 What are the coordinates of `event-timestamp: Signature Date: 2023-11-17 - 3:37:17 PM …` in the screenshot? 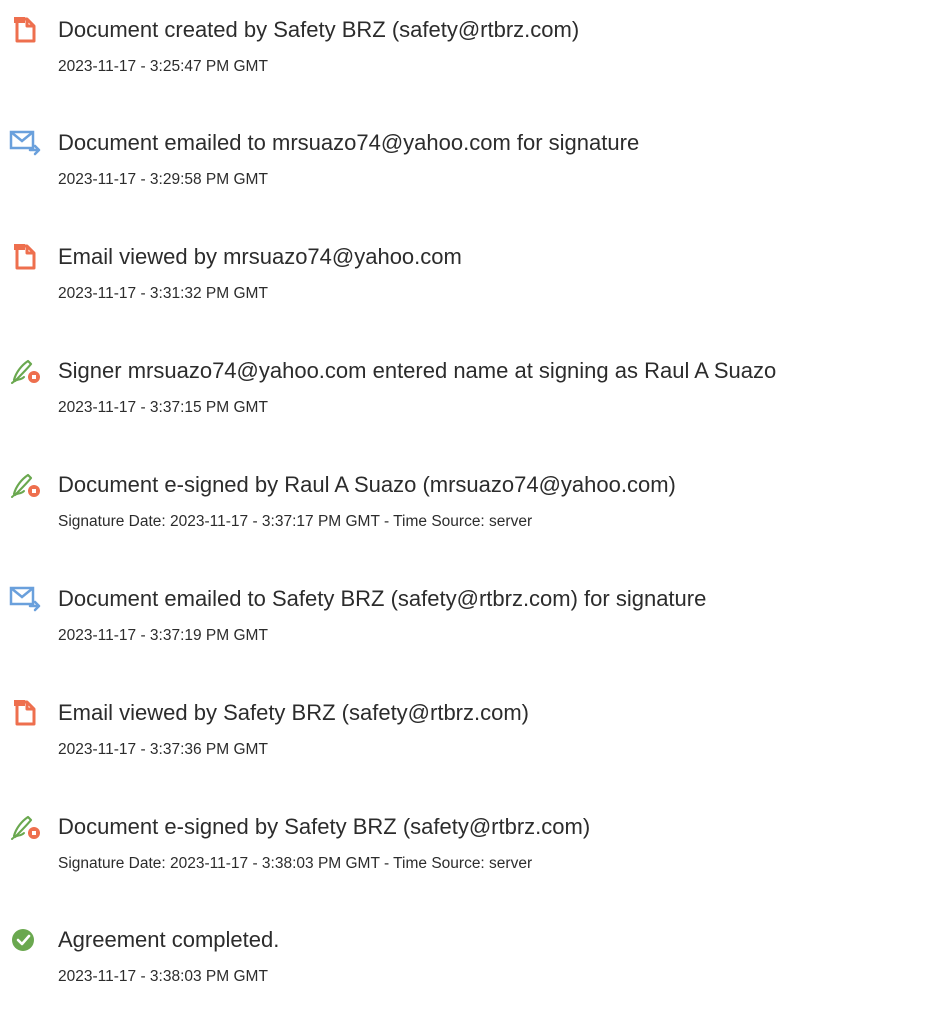 It's located at (295, 521).